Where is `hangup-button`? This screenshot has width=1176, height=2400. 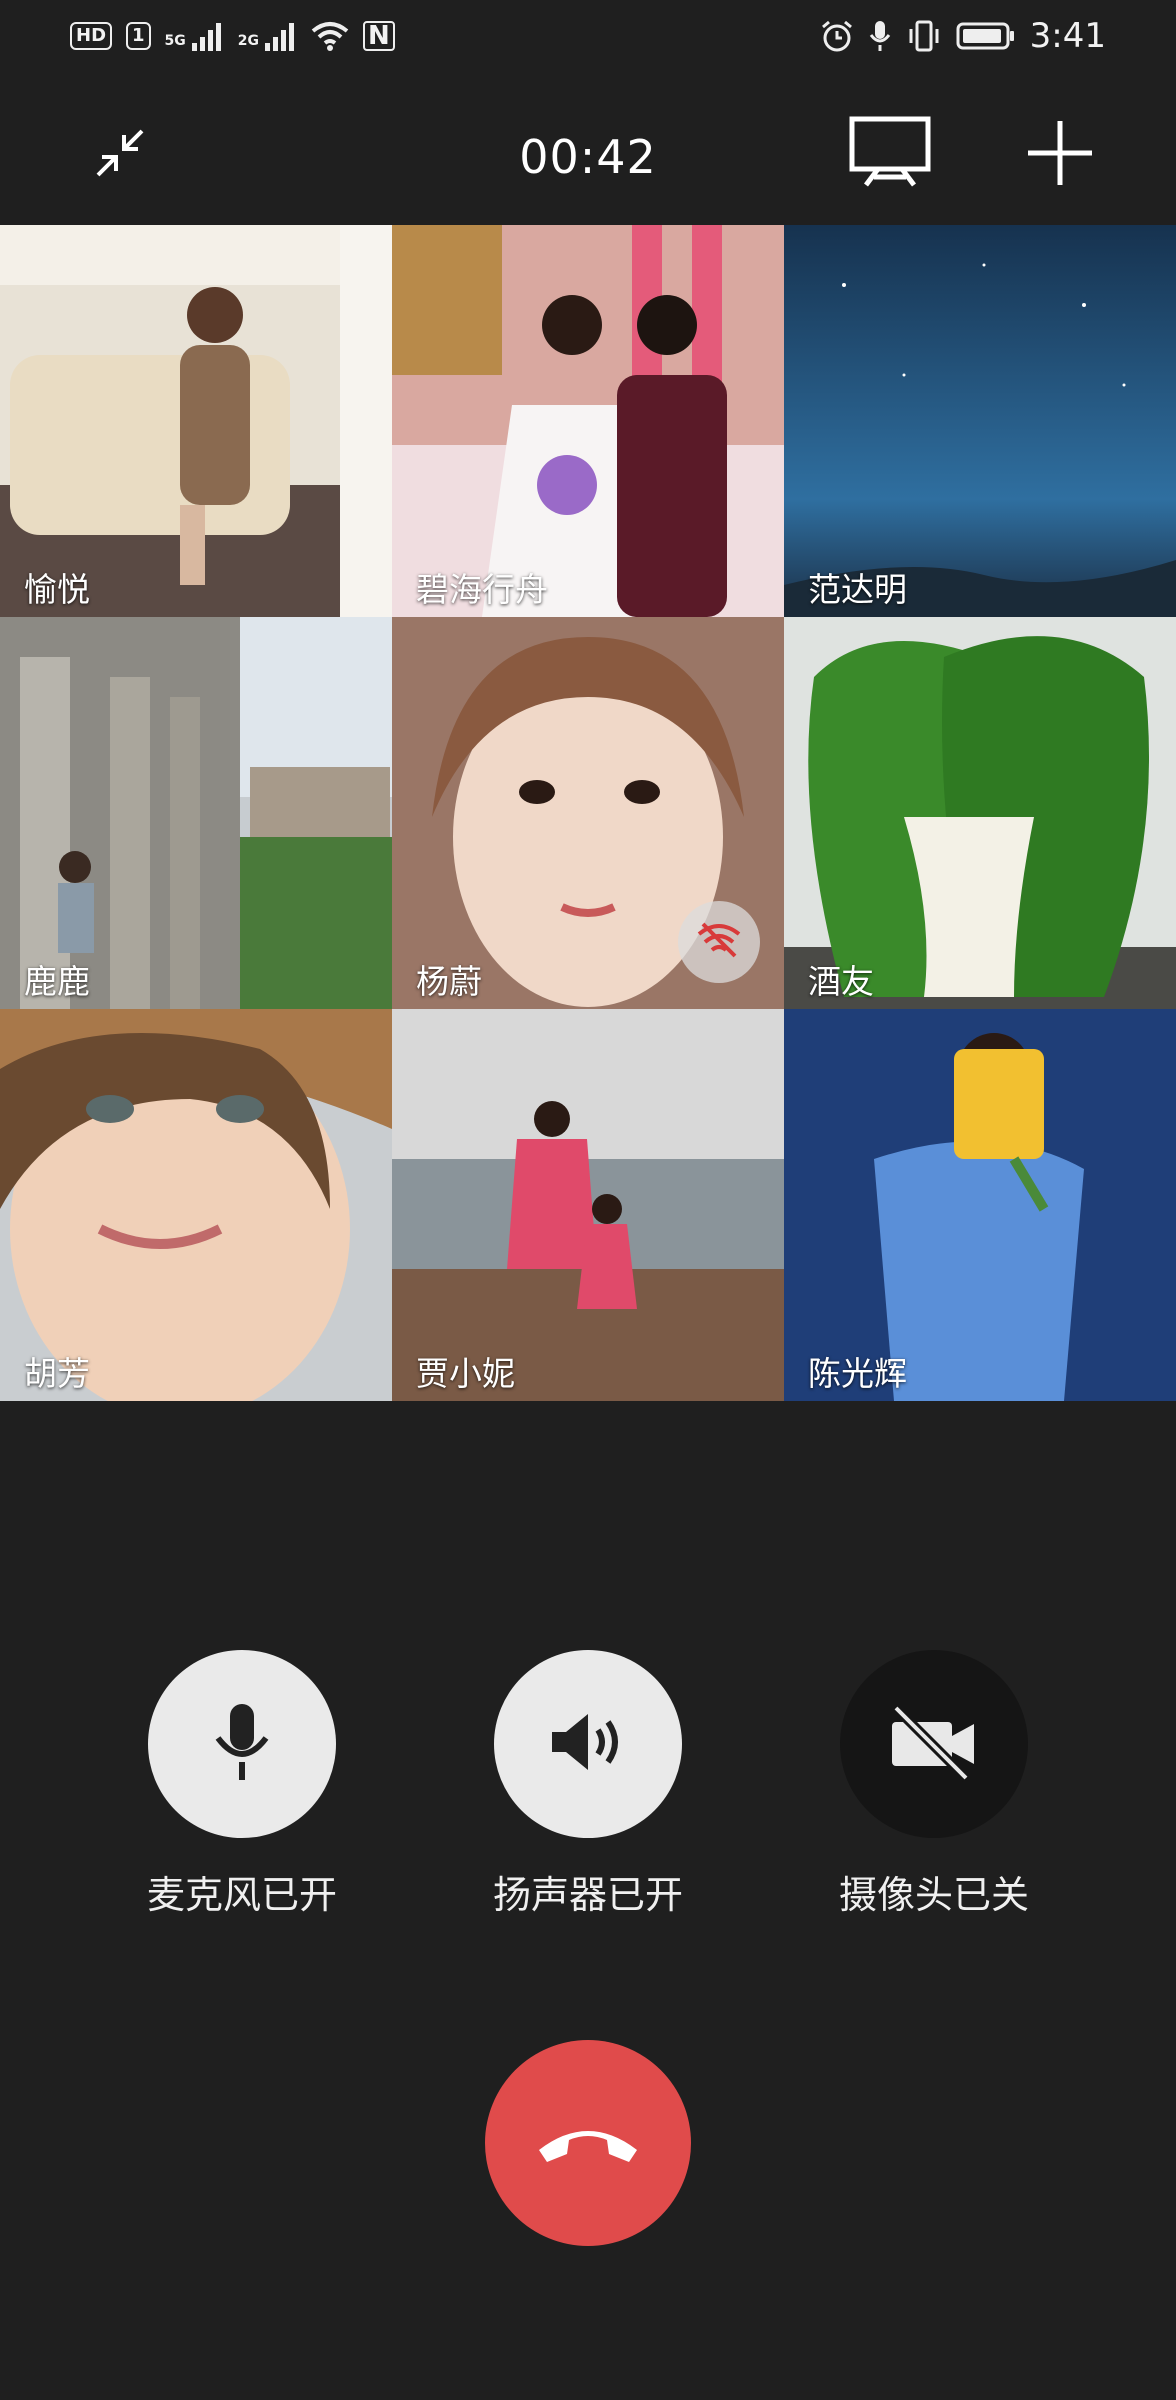
hangup-button is located at coordinates (588, 2143).